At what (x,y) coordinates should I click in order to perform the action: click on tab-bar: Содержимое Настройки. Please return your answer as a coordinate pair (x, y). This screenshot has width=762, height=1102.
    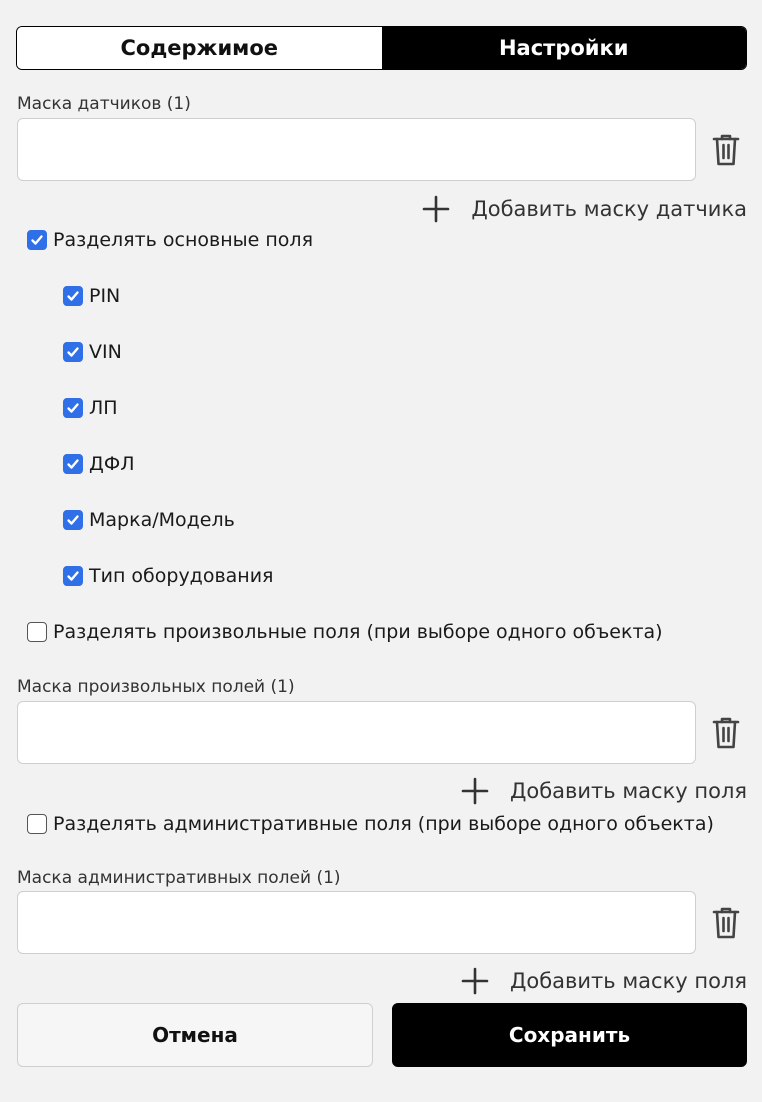
    Looking at the image, I should click on (381, 48).